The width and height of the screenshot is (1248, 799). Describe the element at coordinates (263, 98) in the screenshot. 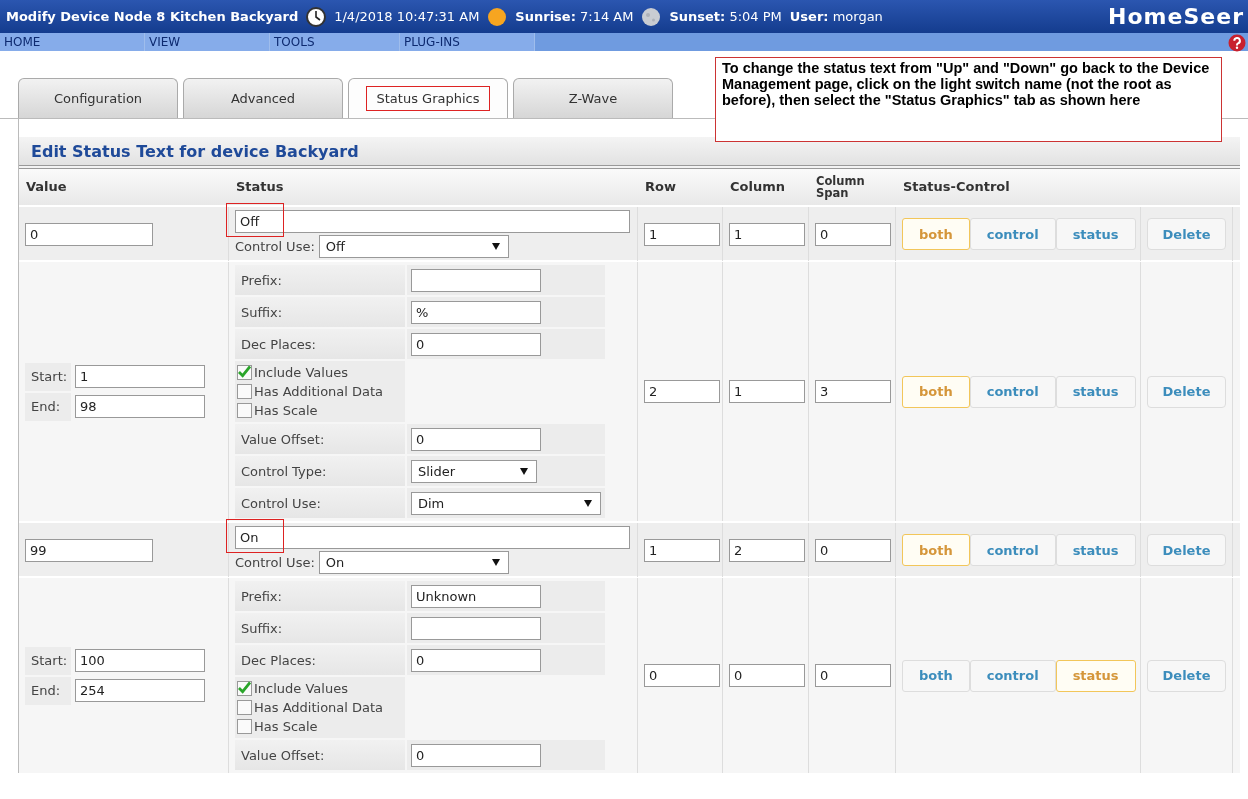

I see `tab: Advanced` at that location.